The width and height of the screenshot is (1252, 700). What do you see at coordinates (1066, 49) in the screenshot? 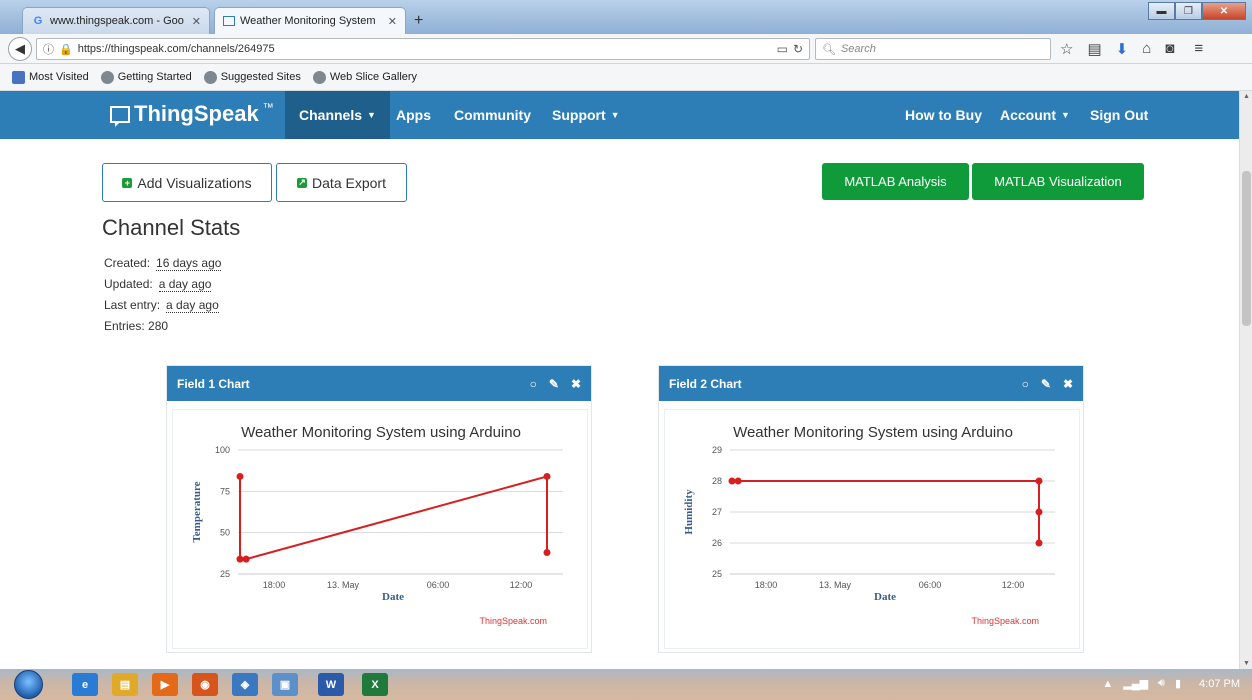
I see `bookmark-star-icon: ☆` at bounding box center [1066, 49].